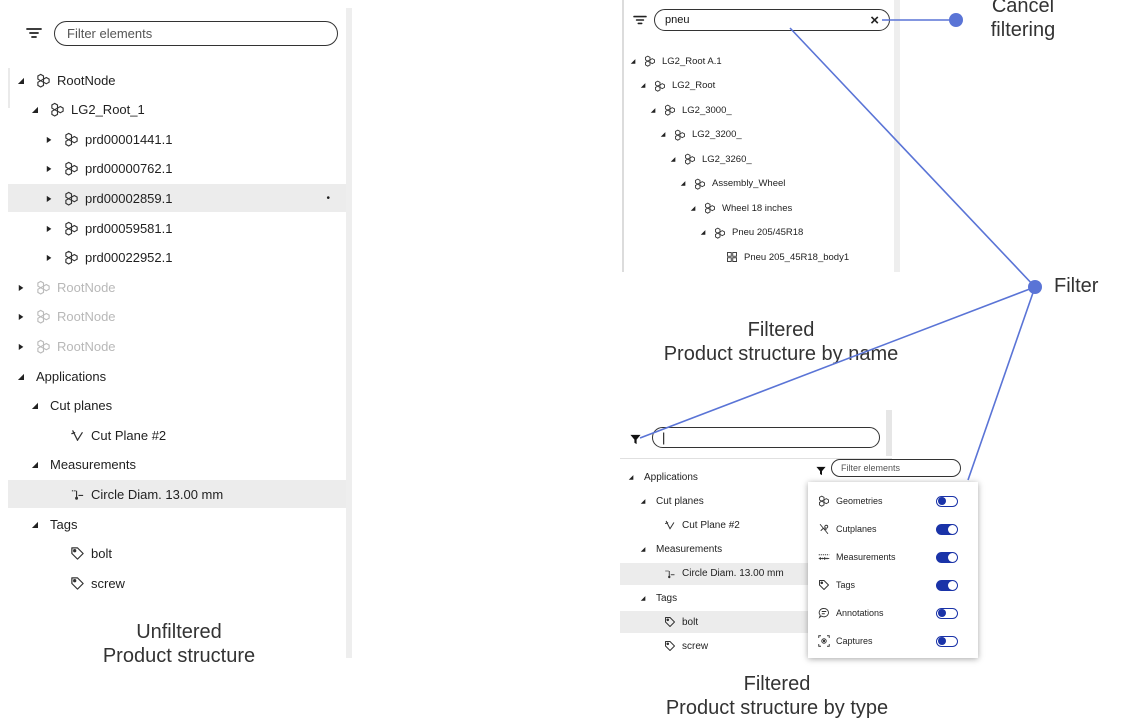 The height and width of the screenshot is (728, 1121). What do you see at coordinates (177, 110) in the screenshot?
I see `tree-node-lg2-root-1: ◢ LG2_Root_1` at bounding box center [177, 110].